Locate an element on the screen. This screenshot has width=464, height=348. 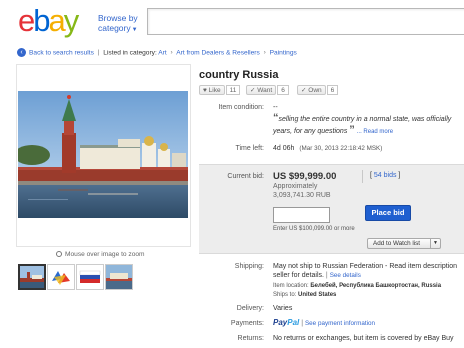
item-title: country Russia is located at coordinates (239, 75).